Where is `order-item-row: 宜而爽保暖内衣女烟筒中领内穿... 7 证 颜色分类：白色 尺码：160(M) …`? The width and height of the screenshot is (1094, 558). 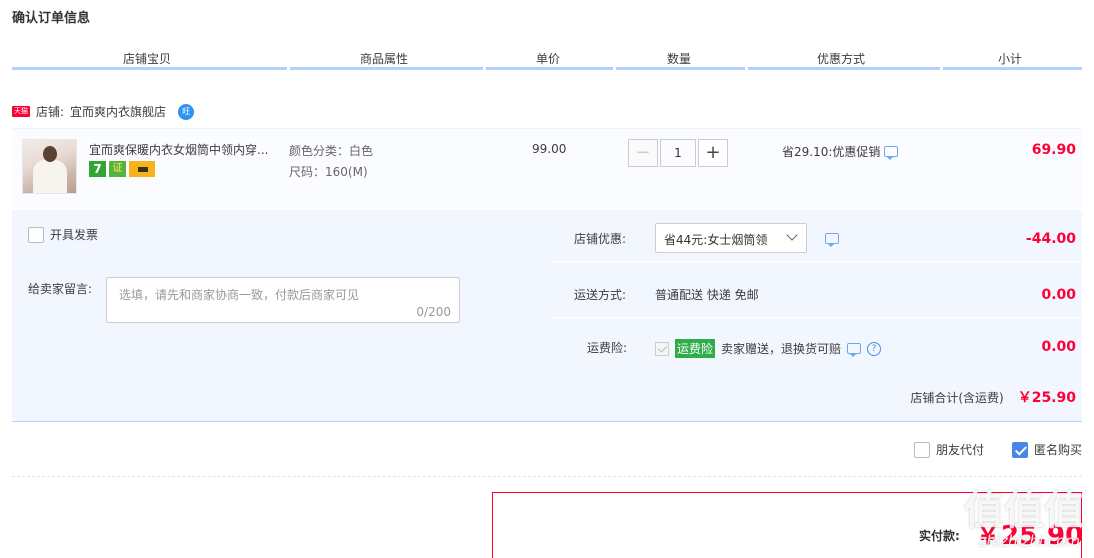
order-item-row: 宜而爽保暖内衣女烟筒中领内穿... 7 证 颜色分类：白色 尺码：160(M) … is located at coordinates (547, 168).